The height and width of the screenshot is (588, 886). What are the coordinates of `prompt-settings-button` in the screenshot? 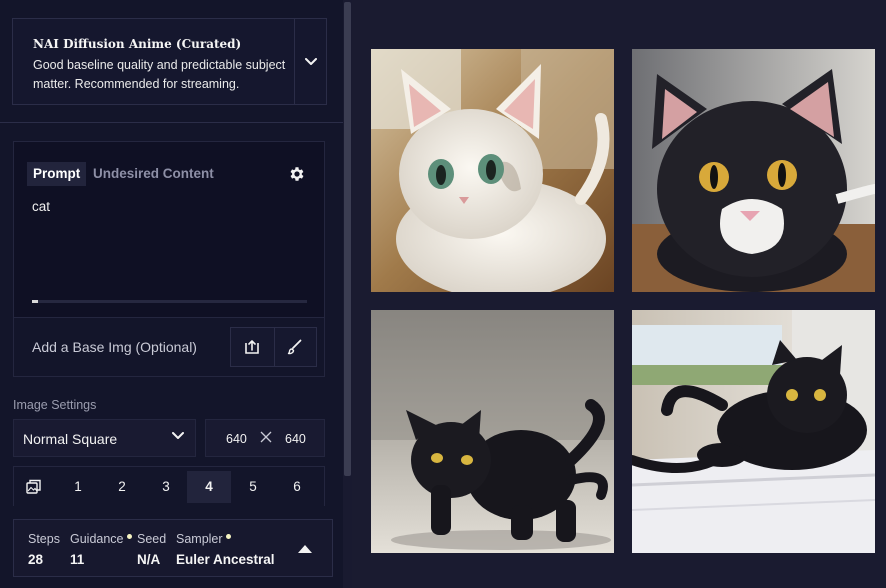 It's located at (297, 174).